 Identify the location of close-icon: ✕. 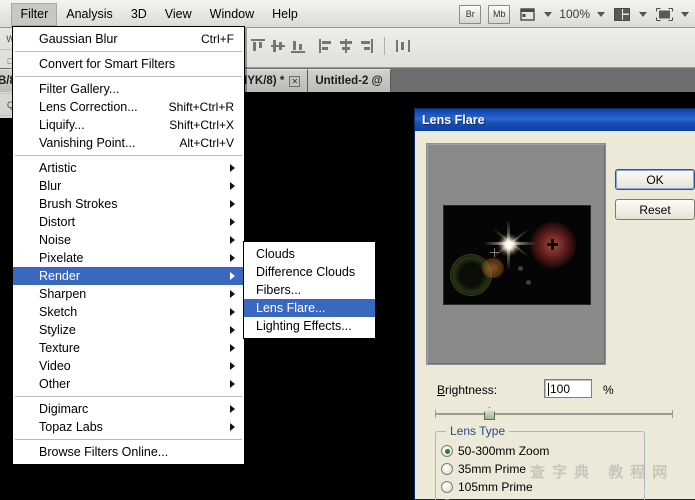
(295, 81).